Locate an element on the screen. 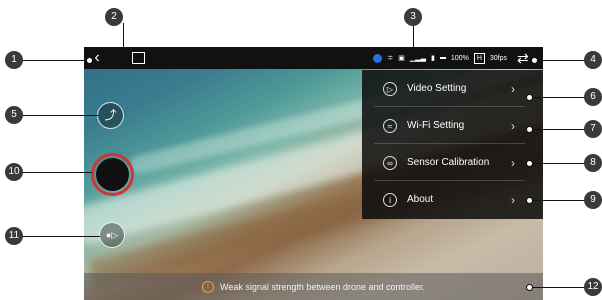 The width and height of the screenshot is (602, 300). info-icon: i is located at coordinates (390, 199).